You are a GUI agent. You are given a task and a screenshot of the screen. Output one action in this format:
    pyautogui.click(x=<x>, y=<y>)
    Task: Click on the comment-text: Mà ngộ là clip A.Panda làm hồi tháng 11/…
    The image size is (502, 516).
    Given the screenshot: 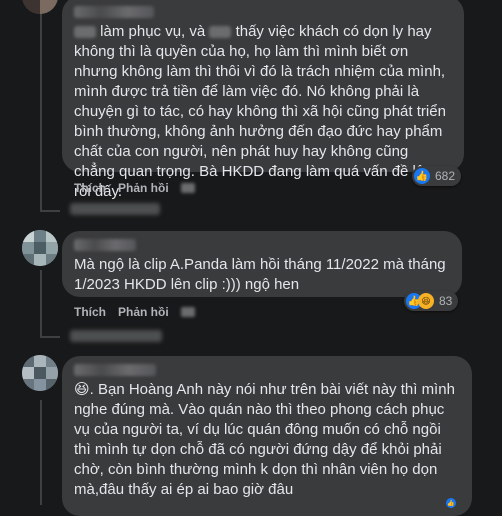 What is the action you would take?
    pyautogui.click(x=262, y=274)
    